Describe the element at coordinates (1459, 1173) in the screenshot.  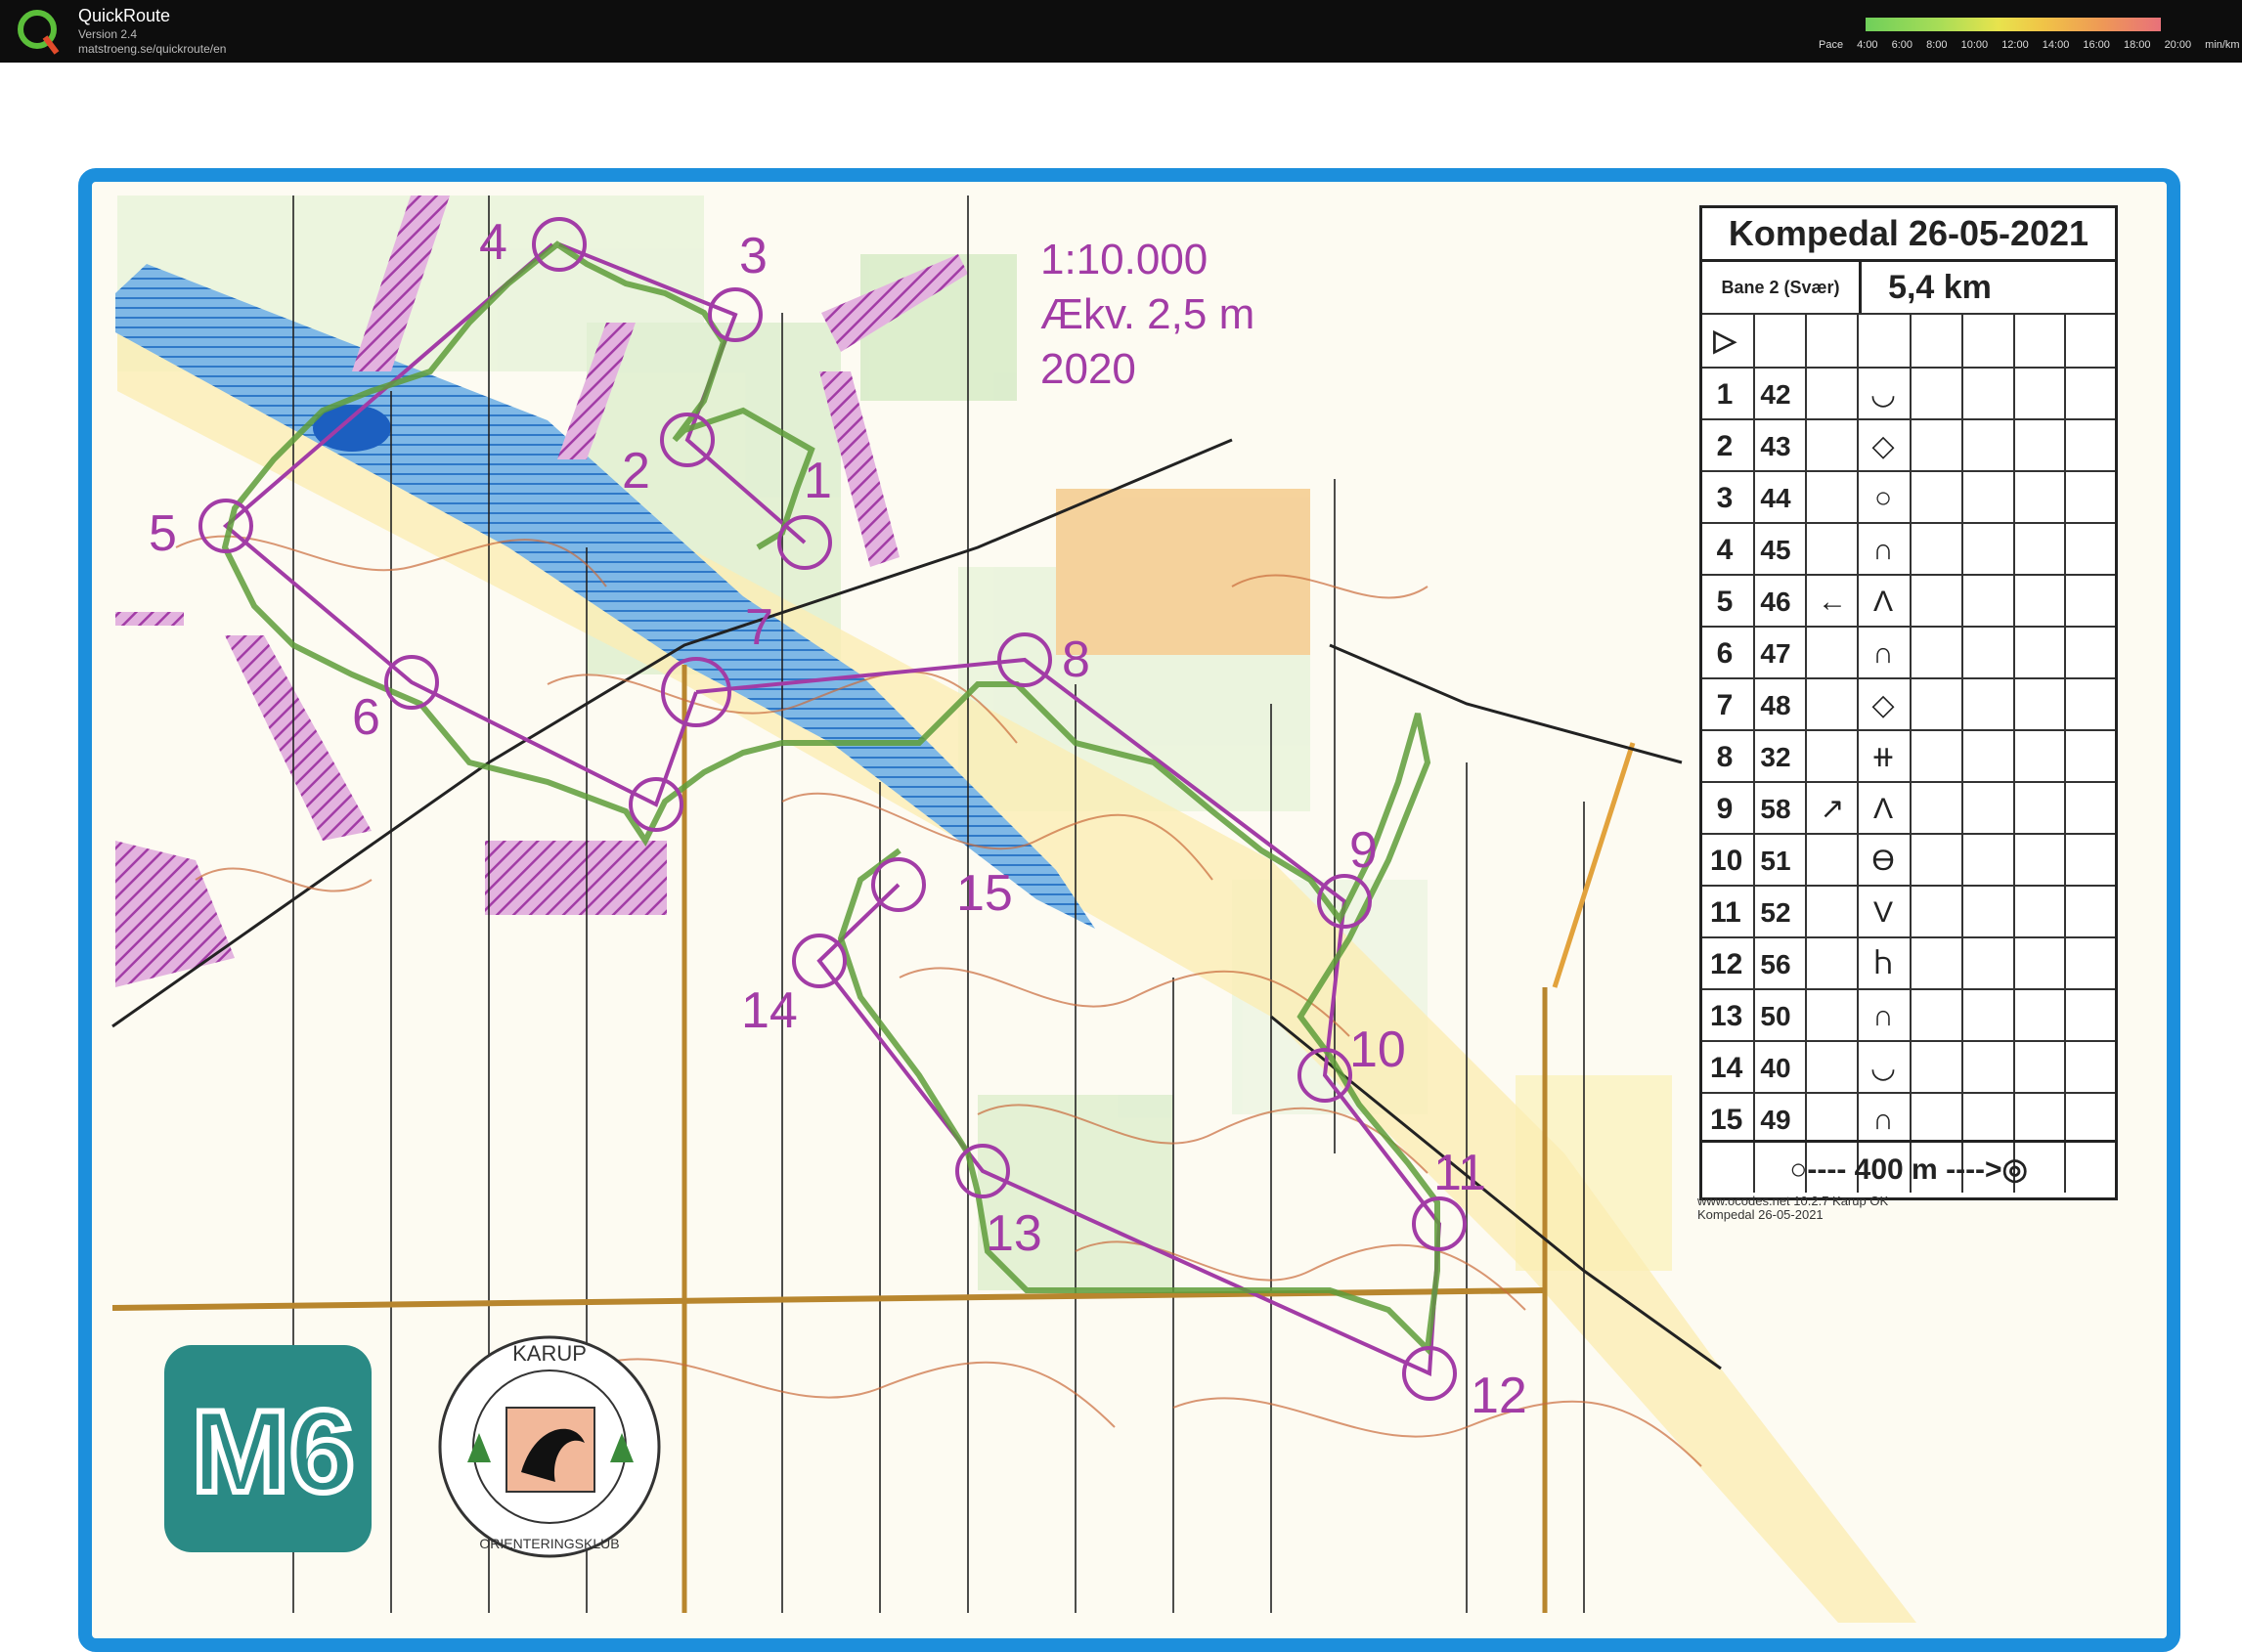
I see `control-label-11: 11` at that location.